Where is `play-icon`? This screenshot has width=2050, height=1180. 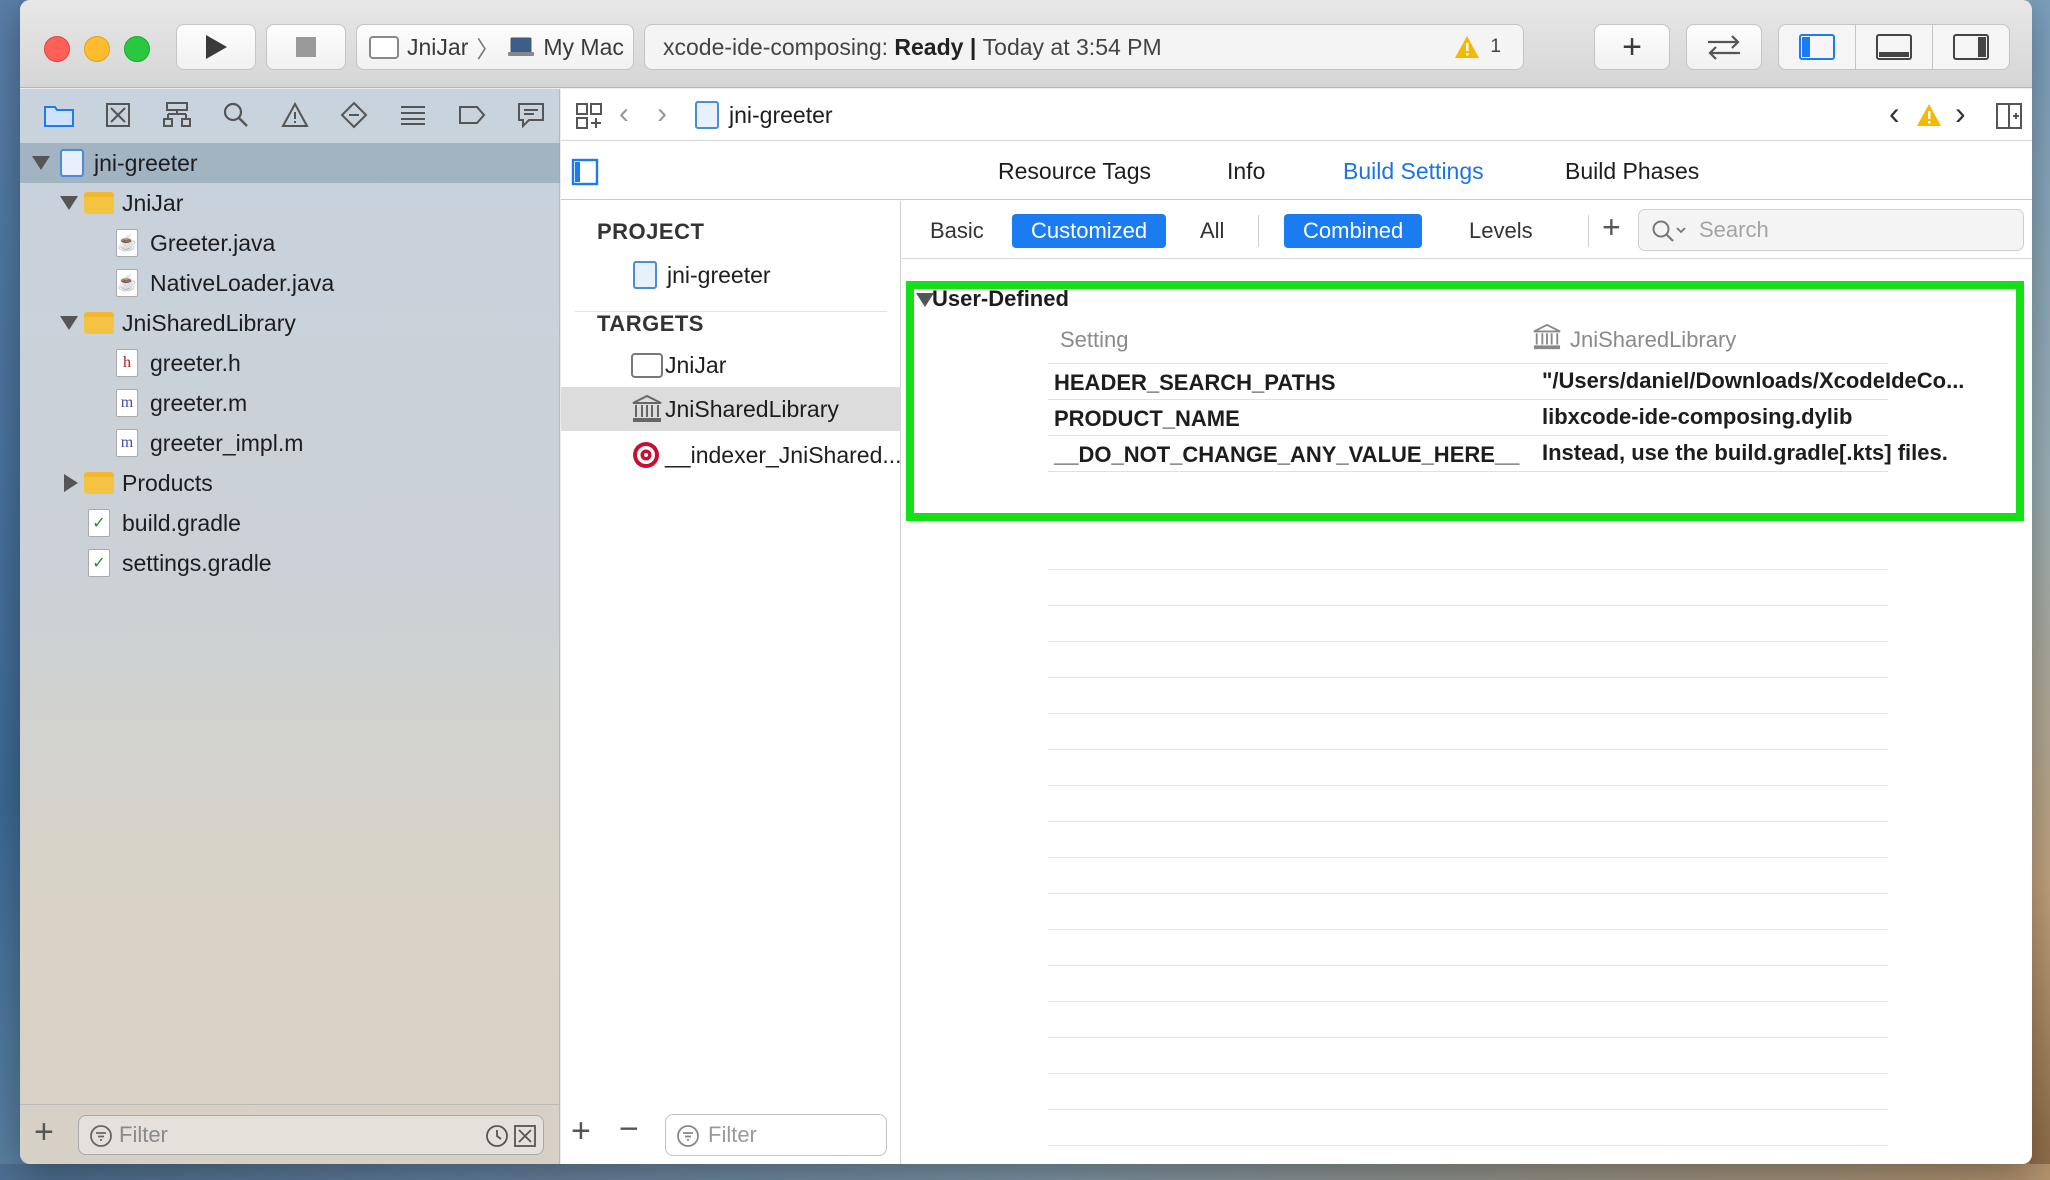
play-icon is located at coordinates (216, 47).